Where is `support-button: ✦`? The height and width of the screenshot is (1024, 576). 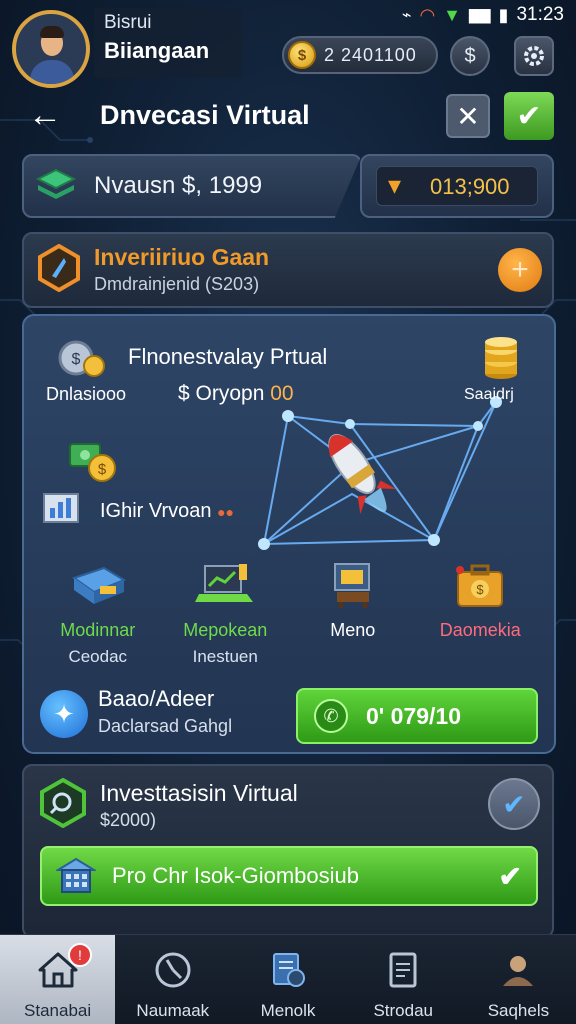 support-button: ✦ is located at coordinates (64, 714).